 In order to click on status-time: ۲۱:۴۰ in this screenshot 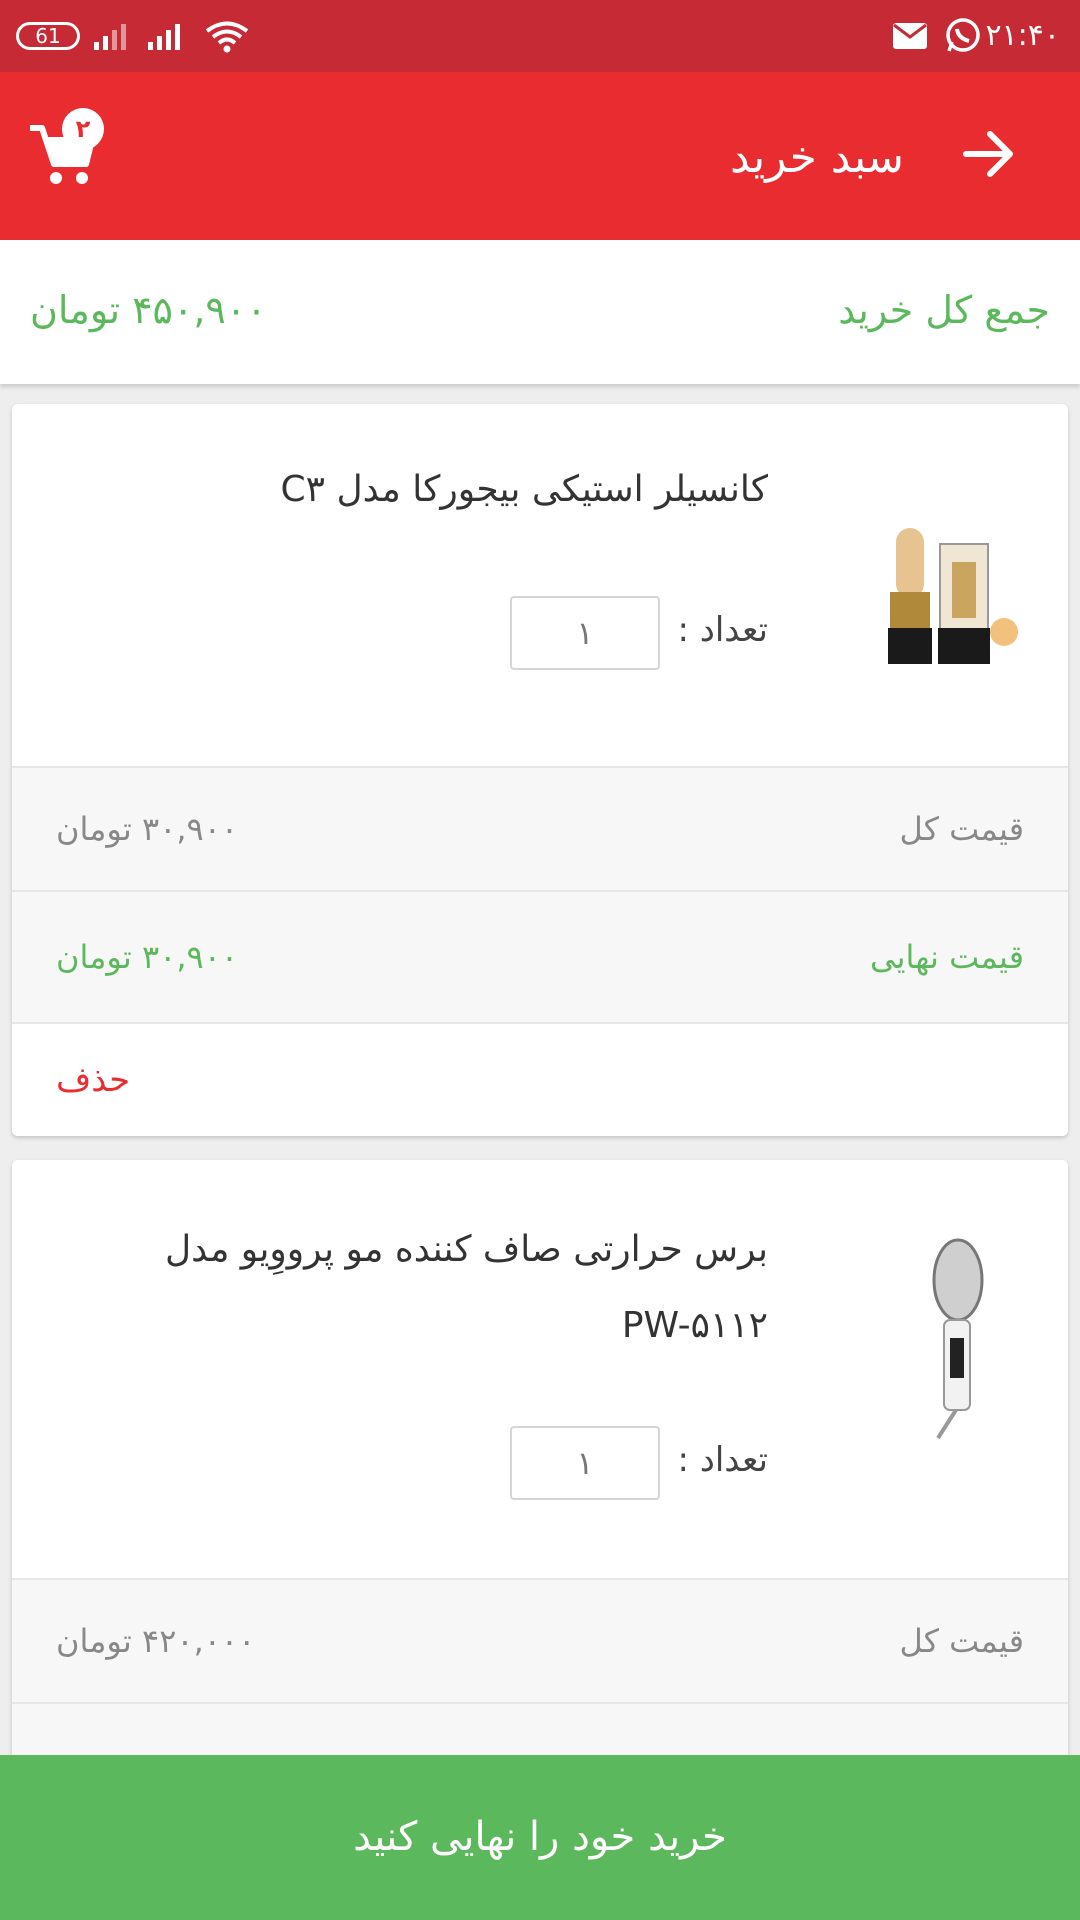, I will do `click(1022, 35)`.